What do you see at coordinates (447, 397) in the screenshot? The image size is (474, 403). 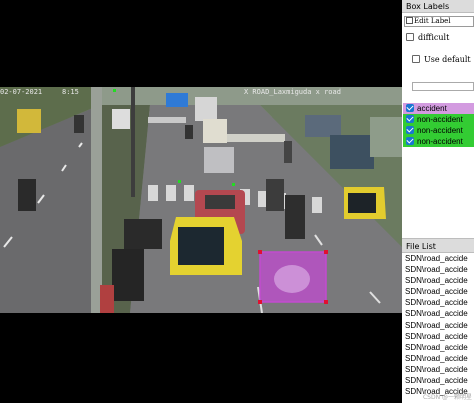 I see `watermark: CSDN @一颗明星` at bounding box center [447, 397].